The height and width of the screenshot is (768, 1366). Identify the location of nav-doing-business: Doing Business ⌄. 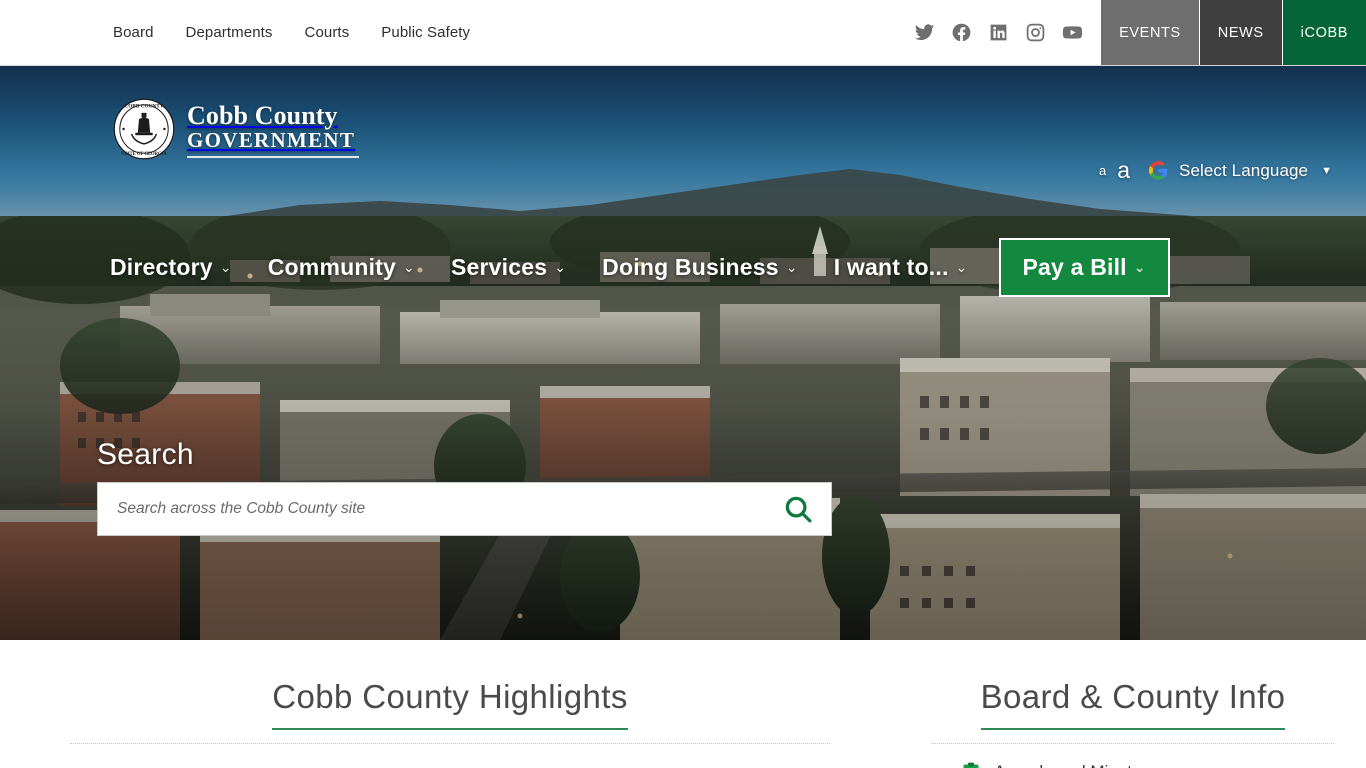
(700, 267).